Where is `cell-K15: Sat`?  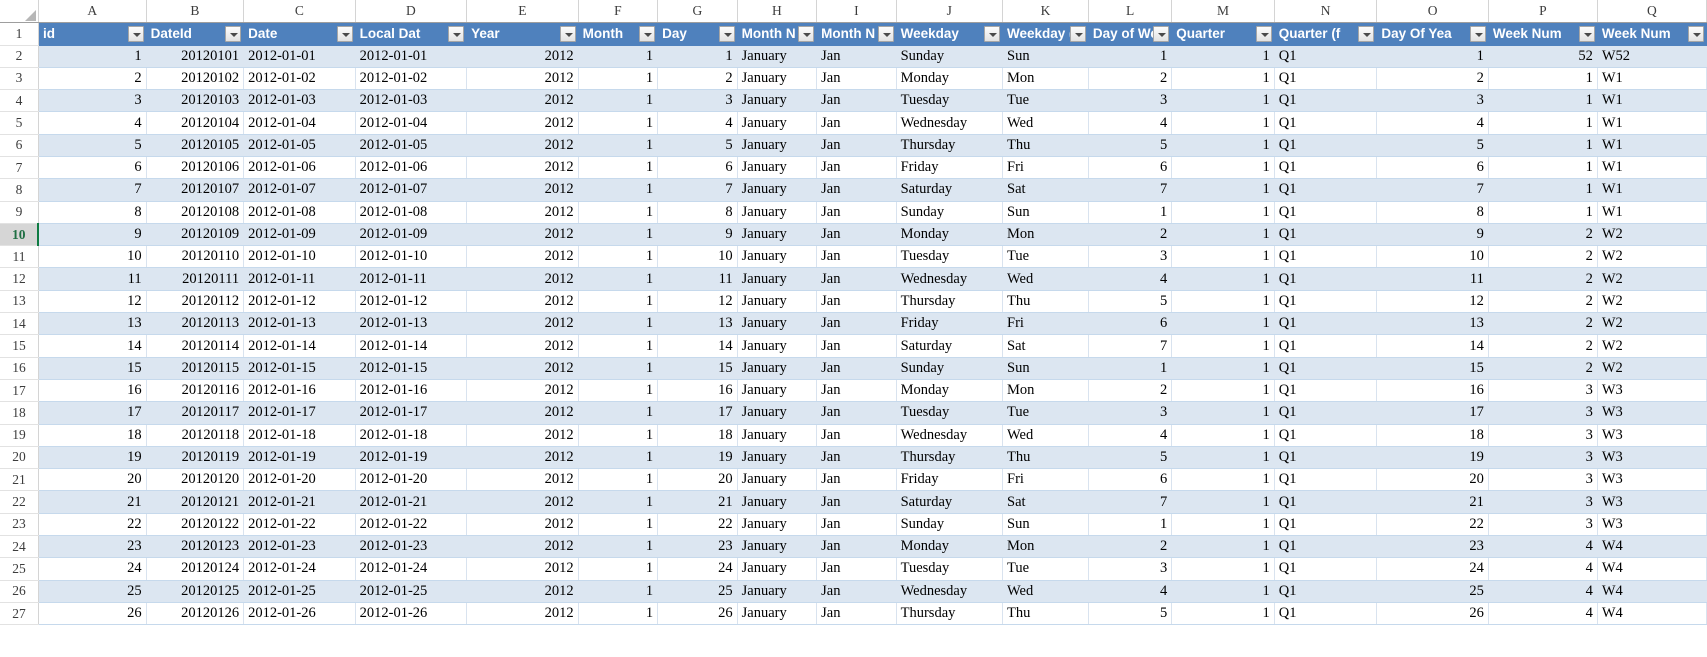
cell-K15: Sat is located at coordinates (1045, 346).